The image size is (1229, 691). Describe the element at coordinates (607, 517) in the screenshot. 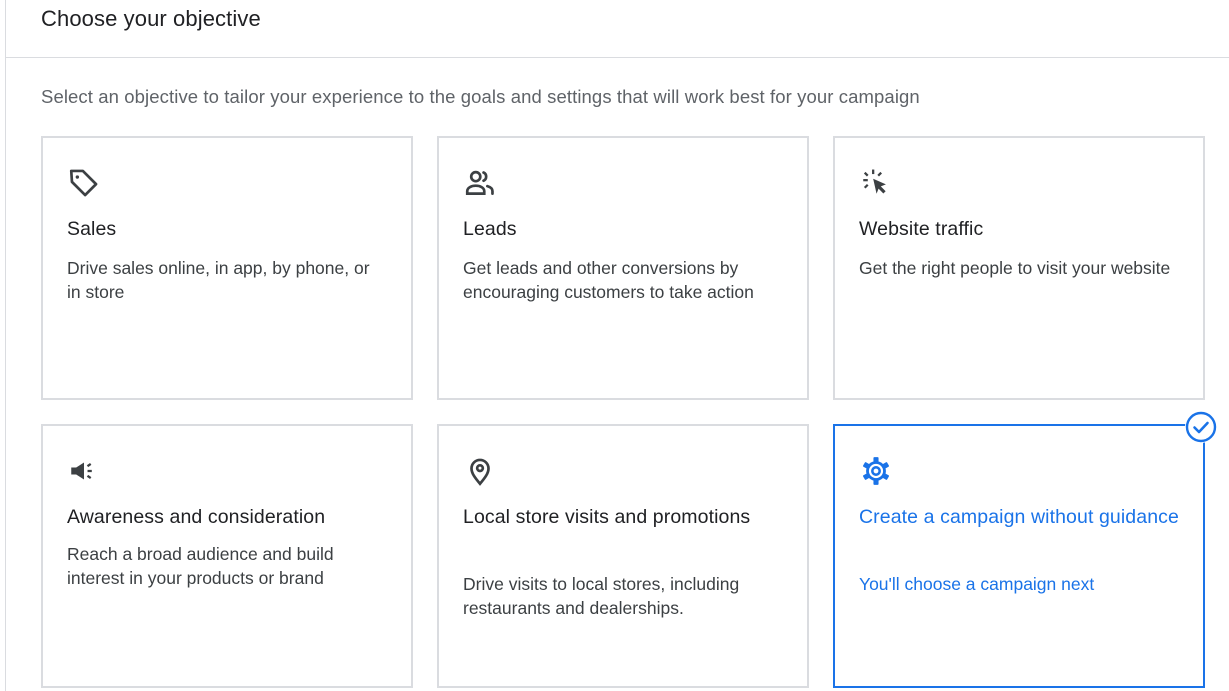

I see `card-title: Local store visits and promotions` at that location.